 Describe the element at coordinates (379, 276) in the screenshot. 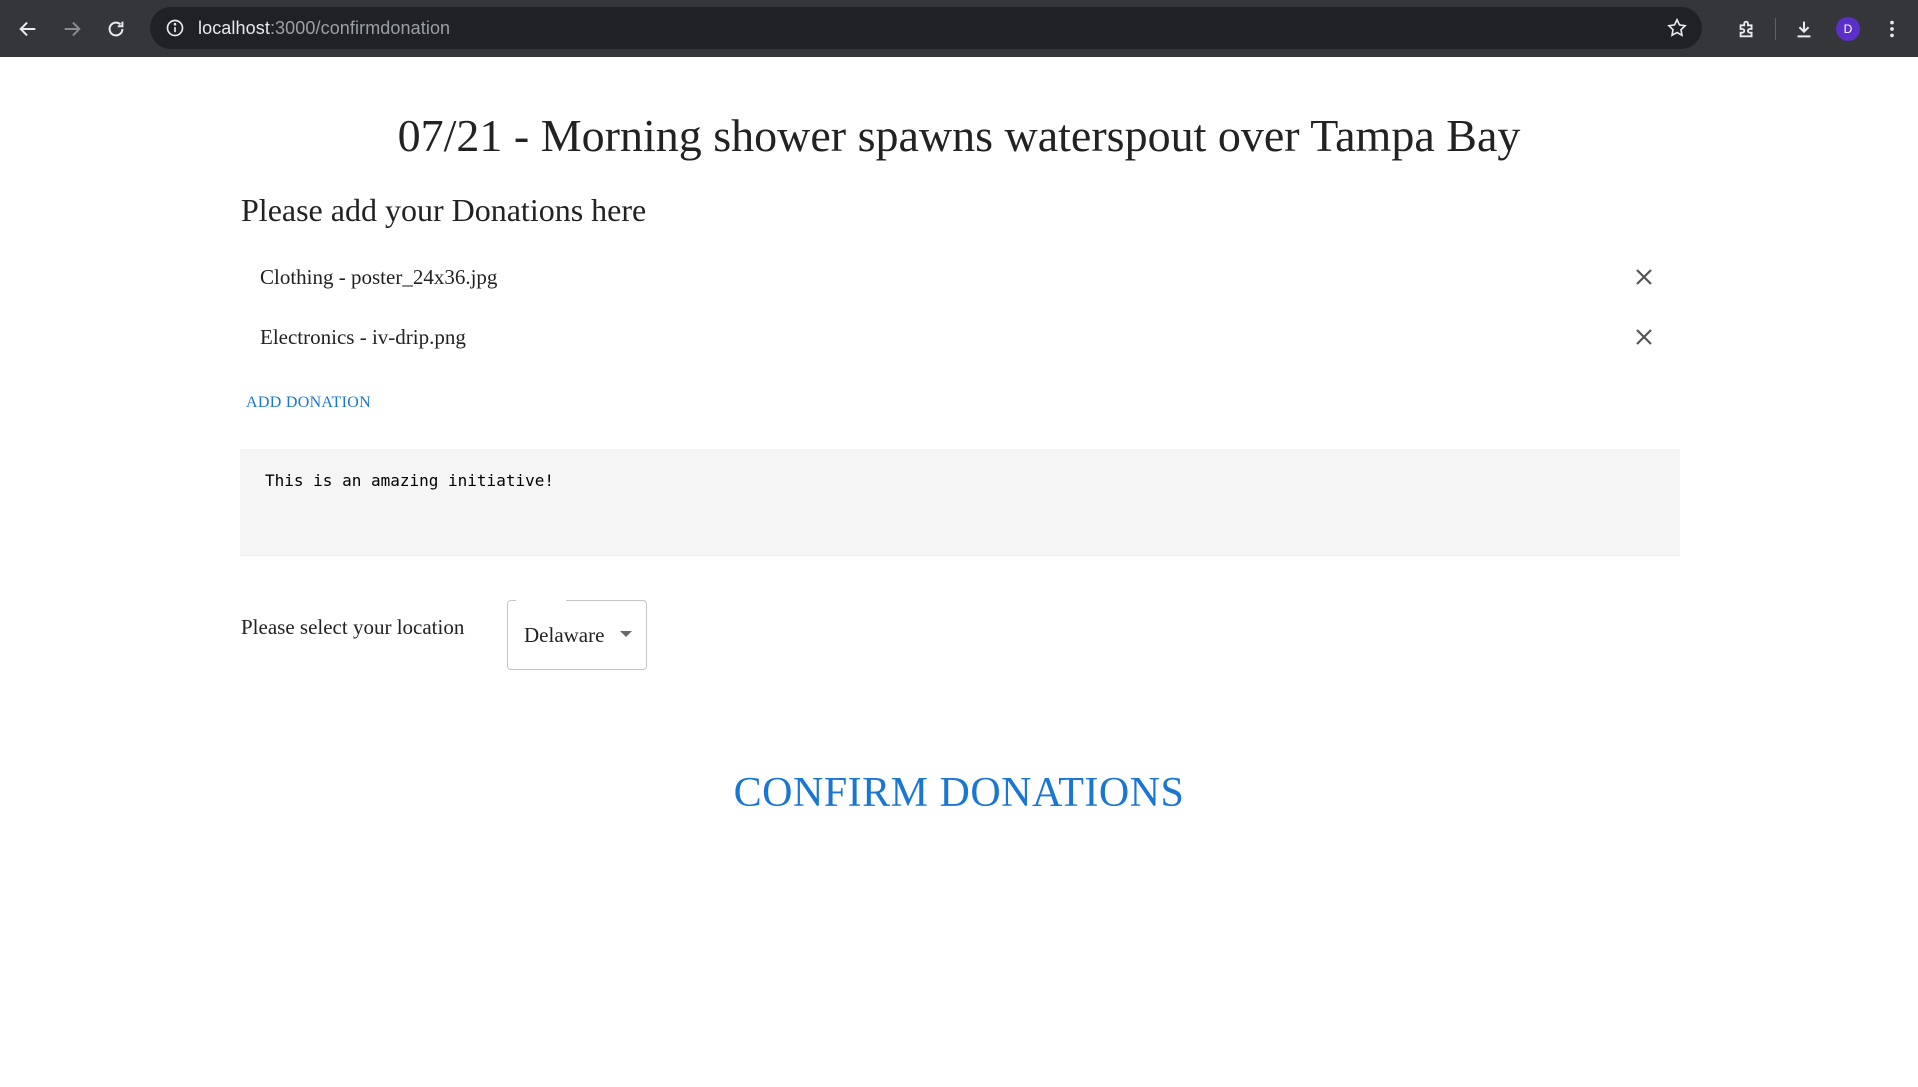

I see `donation-label: Clothing - poster_24x36.jpg` at that location.